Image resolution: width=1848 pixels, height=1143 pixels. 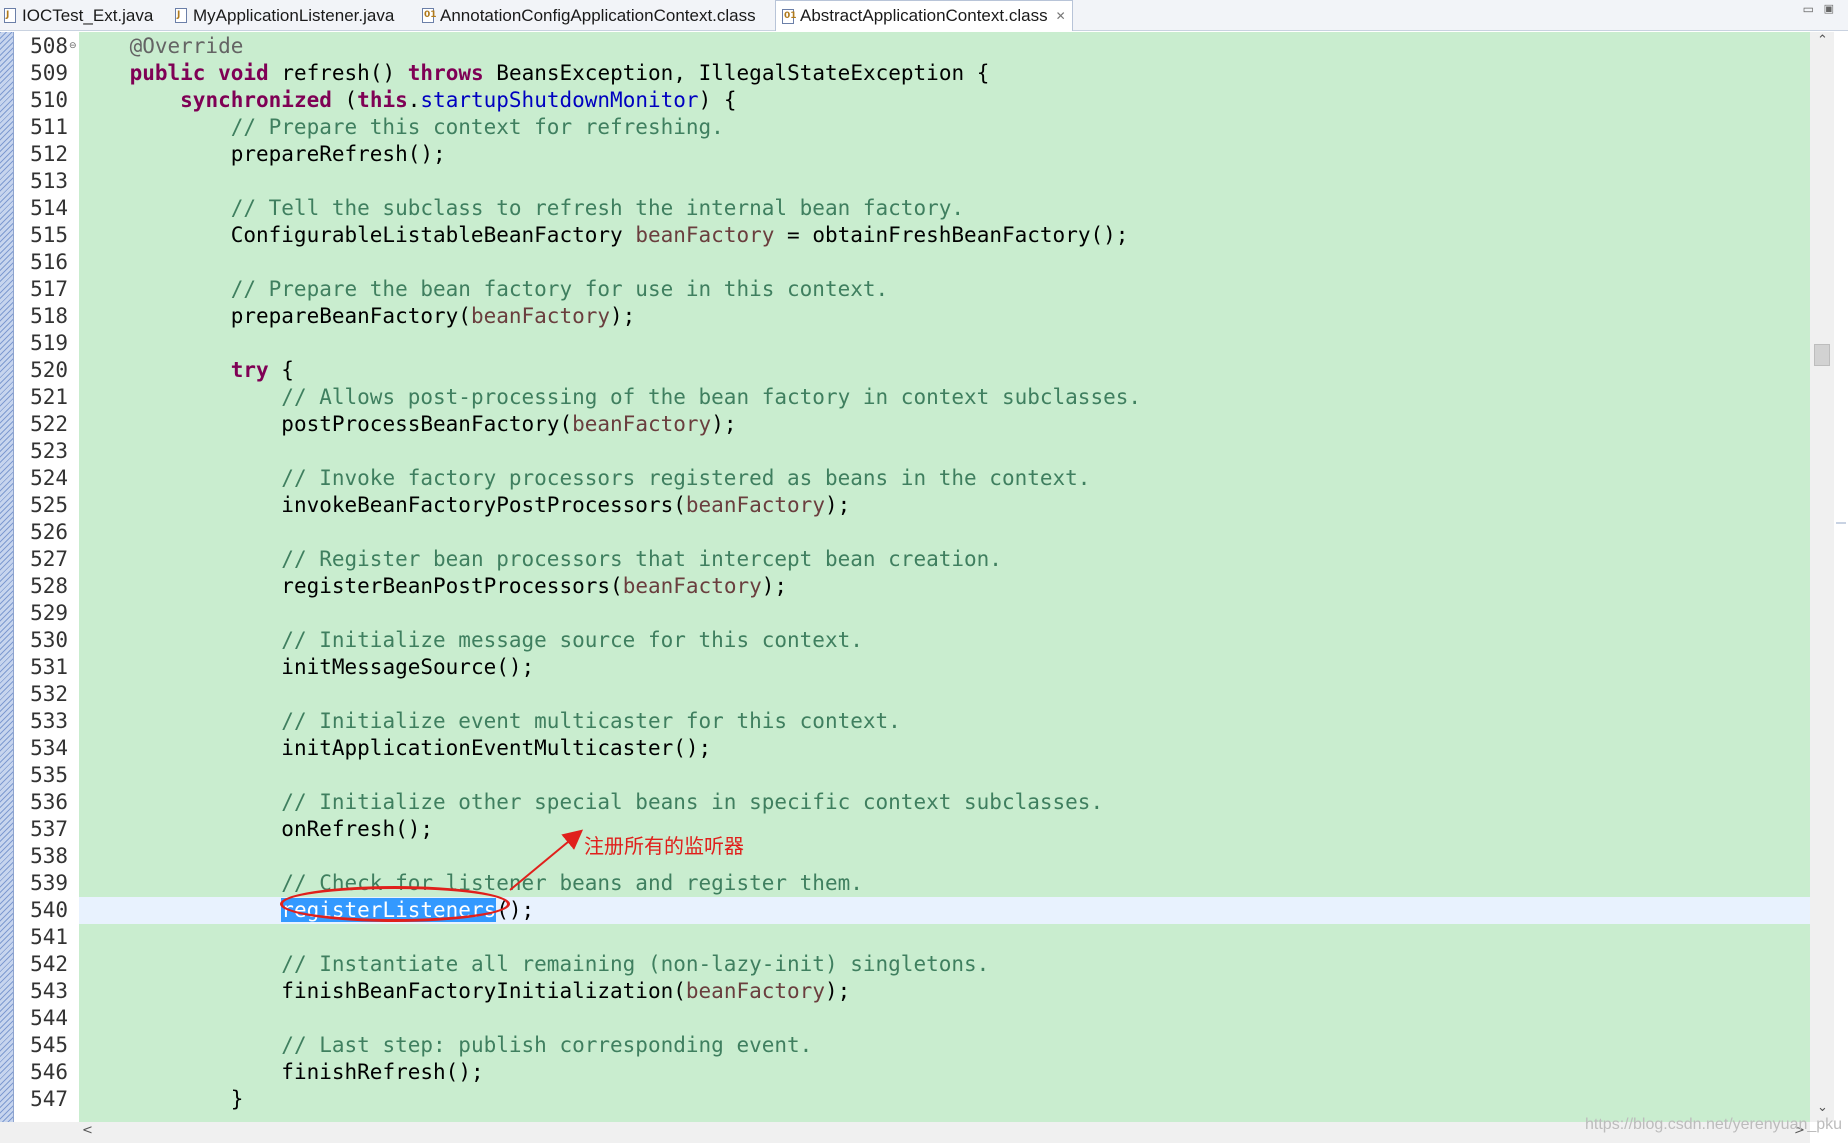 I want to click on line-number: 518, so click(x=49, y=316).